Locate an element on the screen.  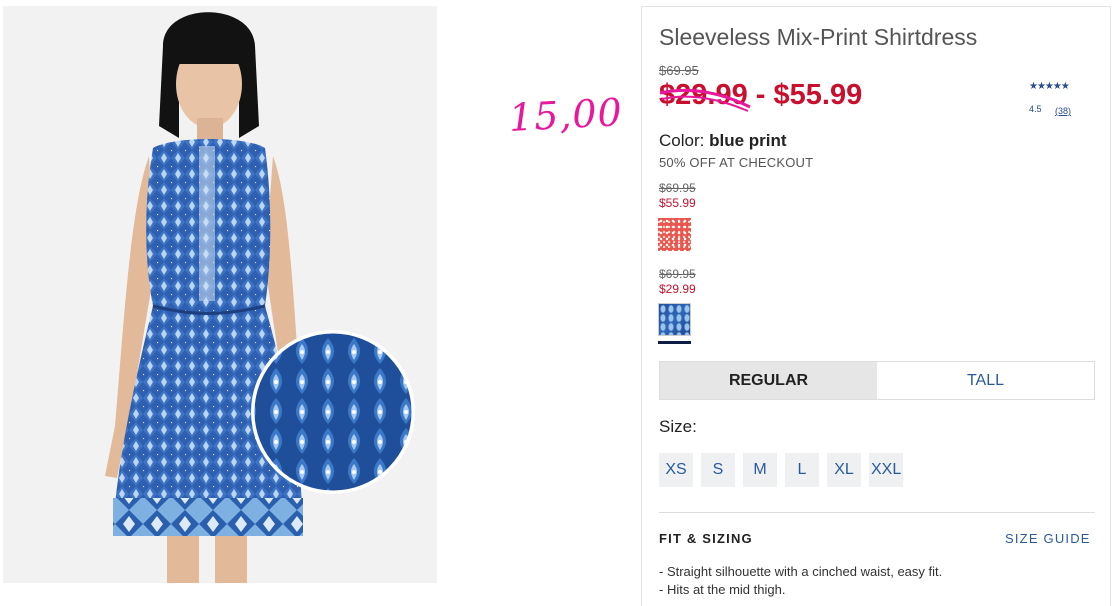
rating-value: 4.5 is located at coordinates (1035, 109).